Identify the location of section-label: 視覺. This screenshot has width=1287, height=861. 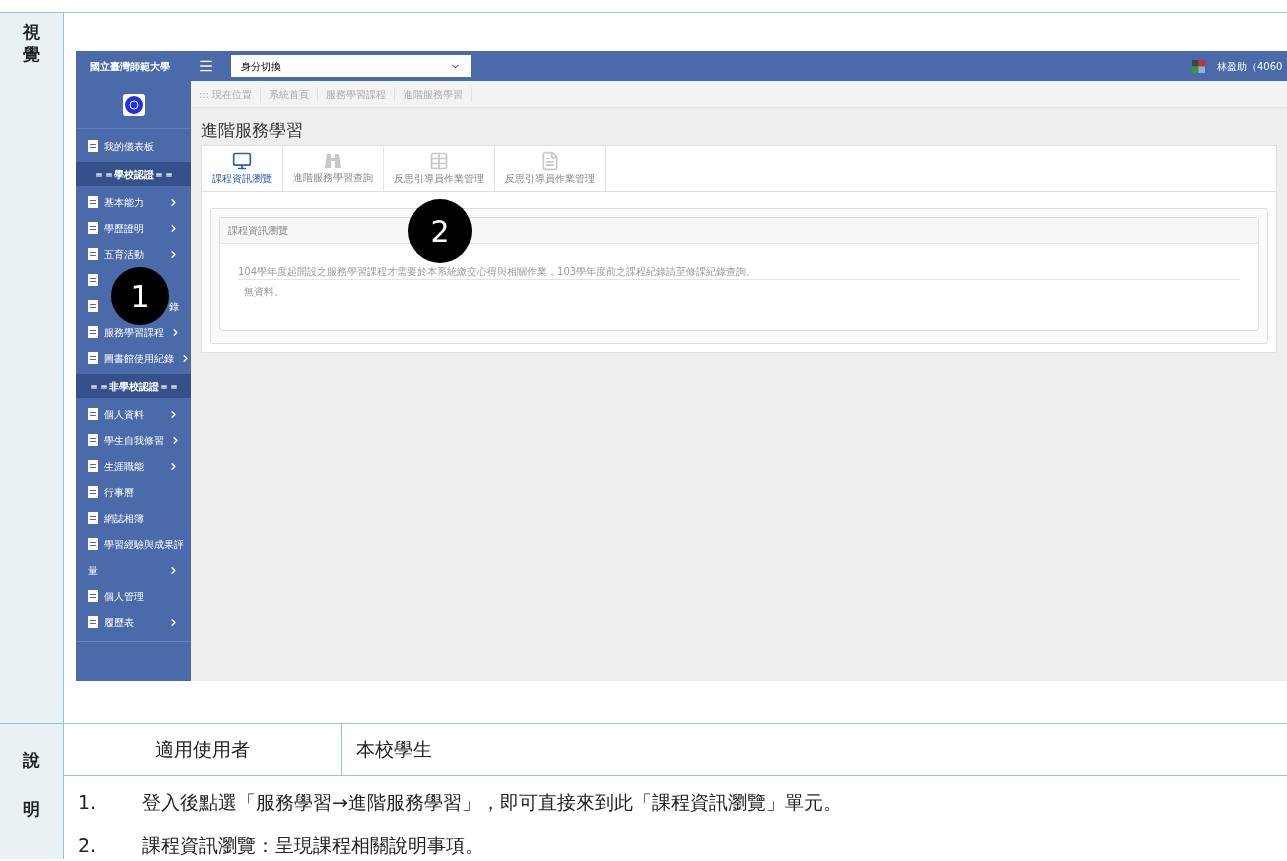
(31, 43).